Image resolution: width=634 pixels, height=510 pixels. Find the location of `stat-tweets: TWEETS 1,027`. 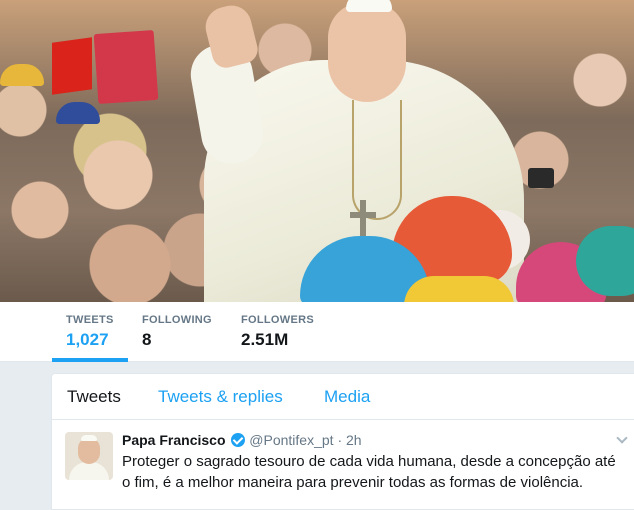

stat-tweets: TWEETS 1,027 is located at coordinates (90, 332).